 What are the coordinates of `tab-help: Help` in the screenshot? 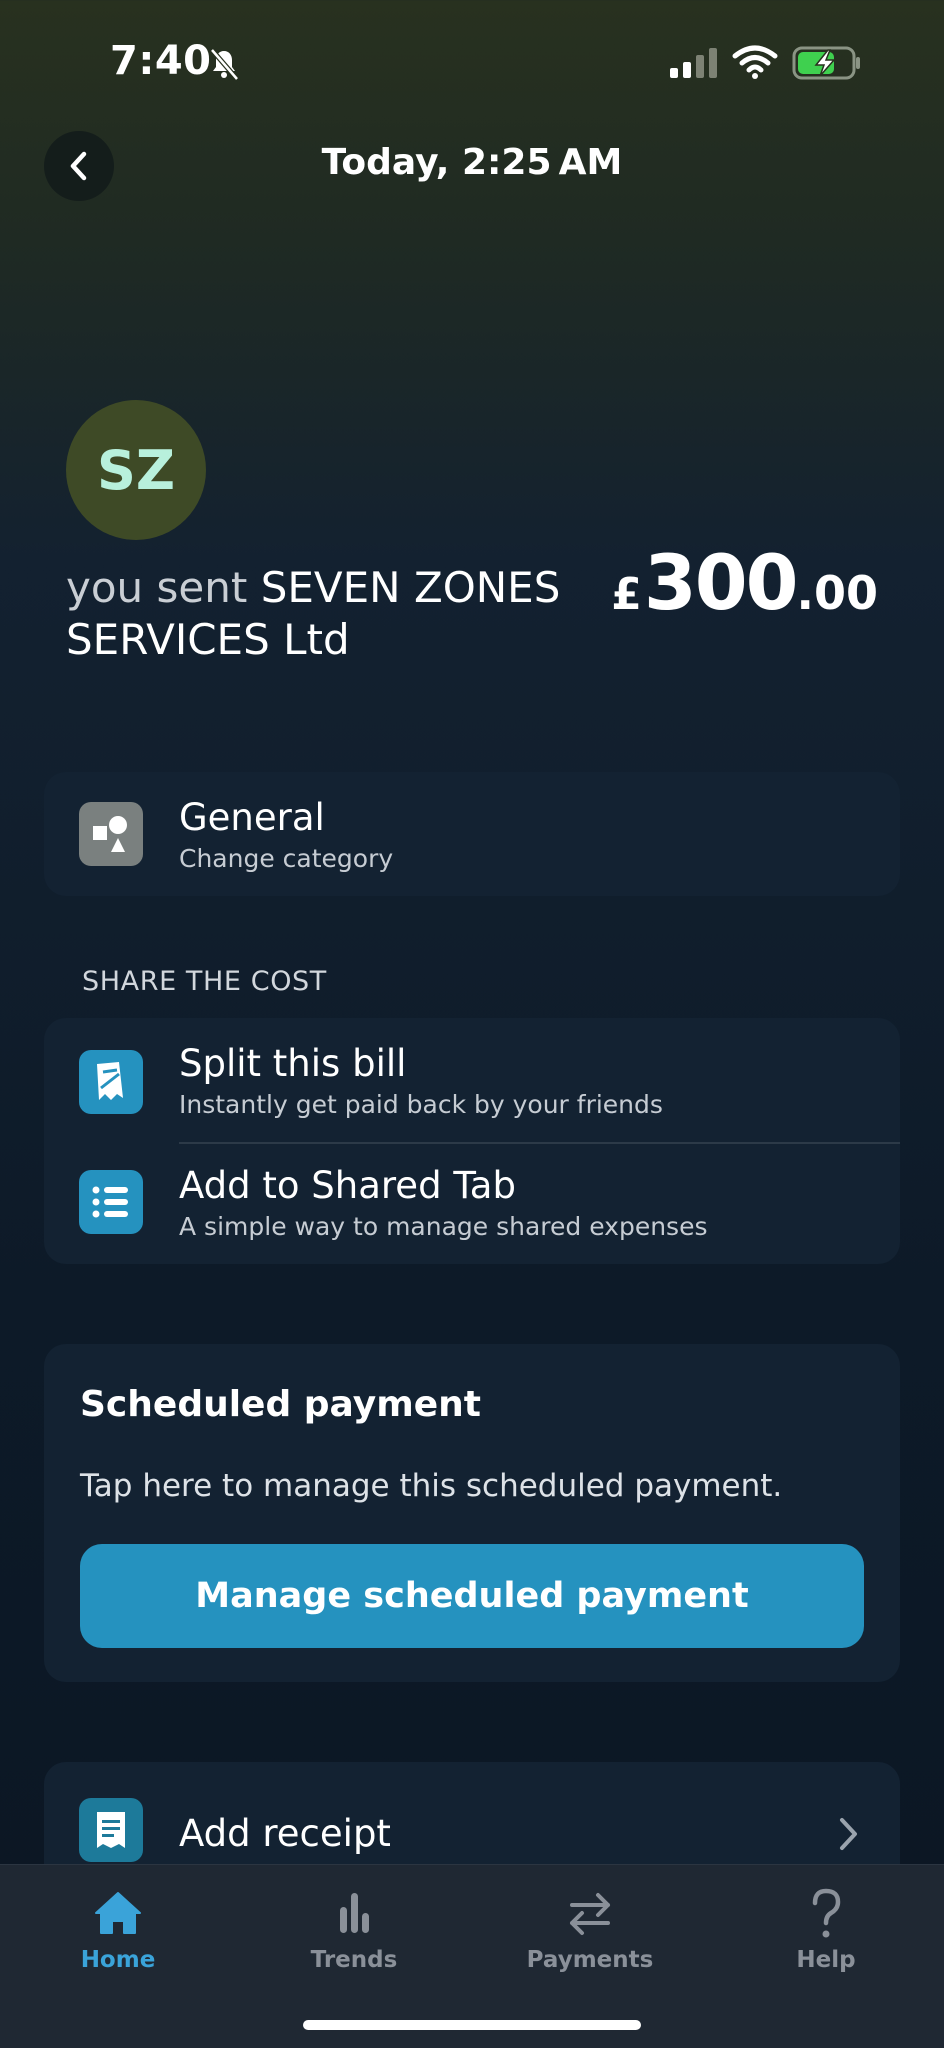 It's located at (826, 1930).